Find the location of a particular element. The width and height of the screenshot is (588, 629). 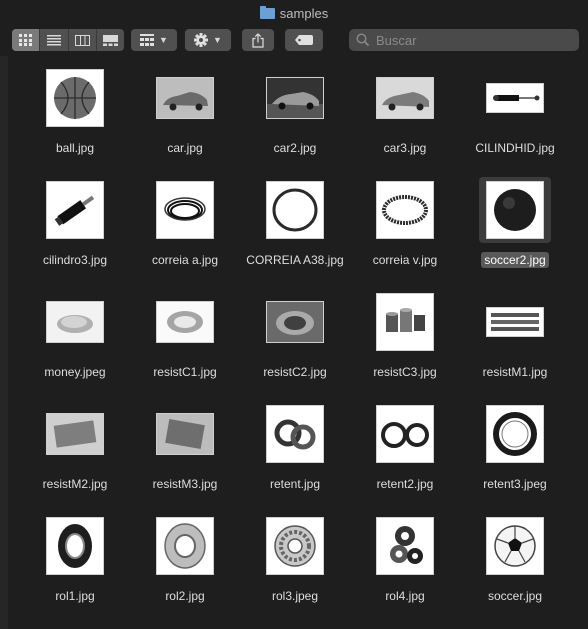

folder-icon is located at coordinates (267, 12).